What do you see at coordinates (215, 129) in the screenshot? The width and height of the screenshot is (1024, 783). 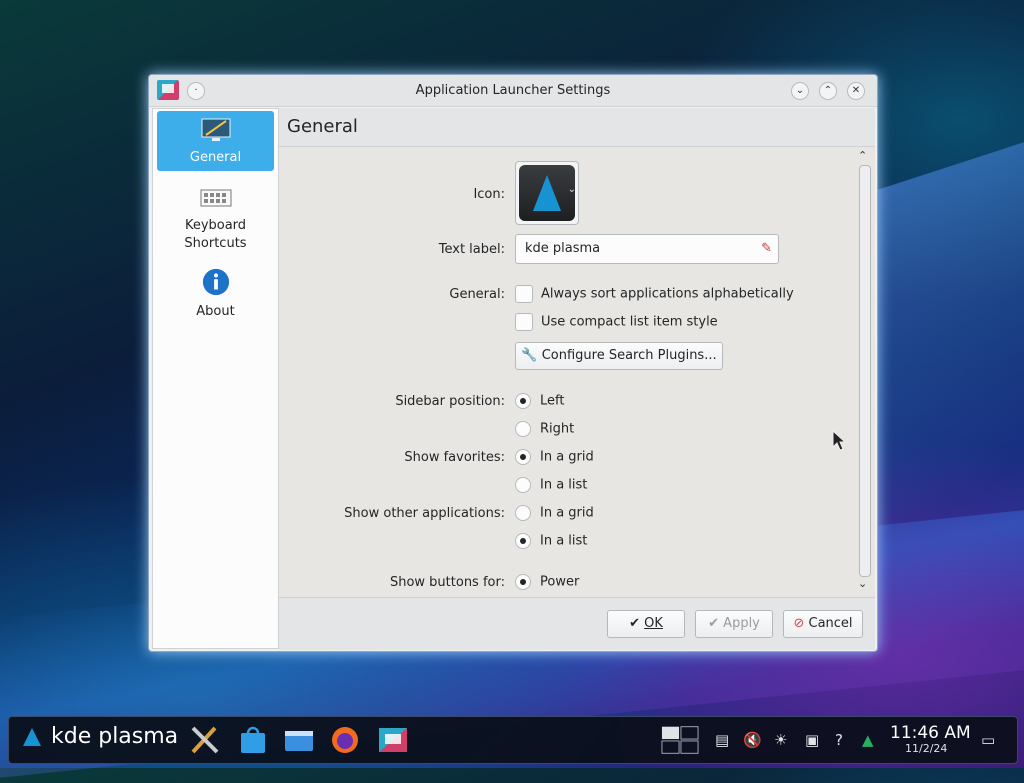 I see `desktop-icon` at bounding box center [215, 129].